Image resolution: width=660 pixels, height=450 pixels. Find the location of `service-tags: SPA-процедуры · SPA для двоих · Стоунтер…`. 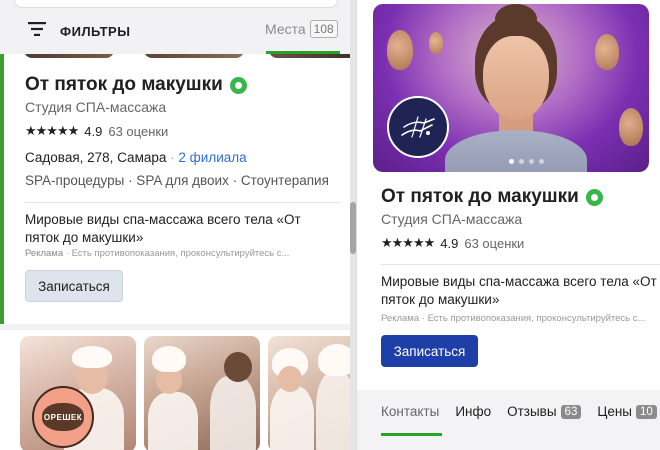

service-tags: SPA-процедуры · SPA для двоих · Стоунтер… is located at coordinates (177, 180).